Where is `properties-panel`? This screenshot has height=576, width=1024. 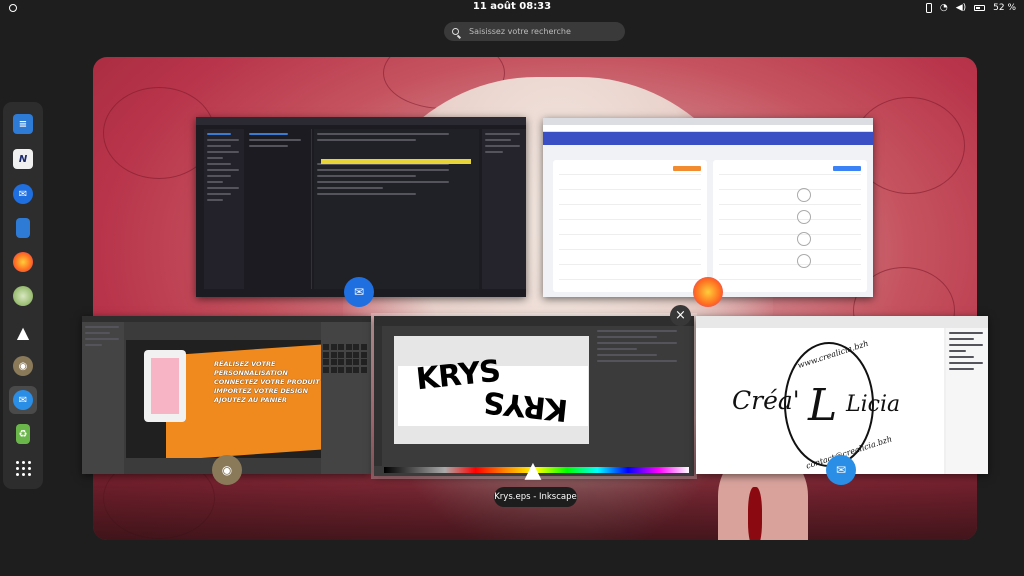 properties-panel is located at coordinates (644, 396).